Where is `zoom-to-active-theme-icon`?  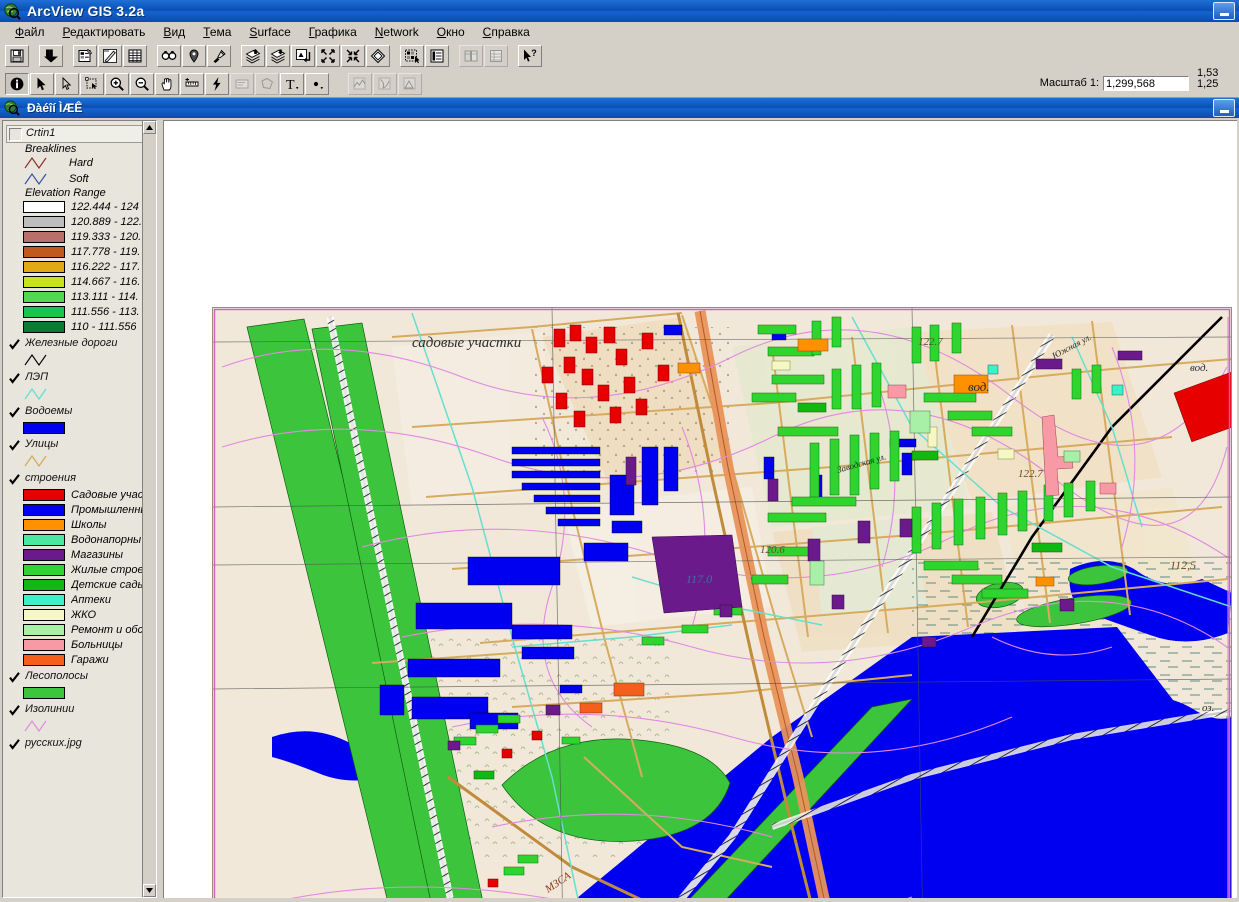 zoom-to-active-theme-icon is located at coordinates (278, 56).